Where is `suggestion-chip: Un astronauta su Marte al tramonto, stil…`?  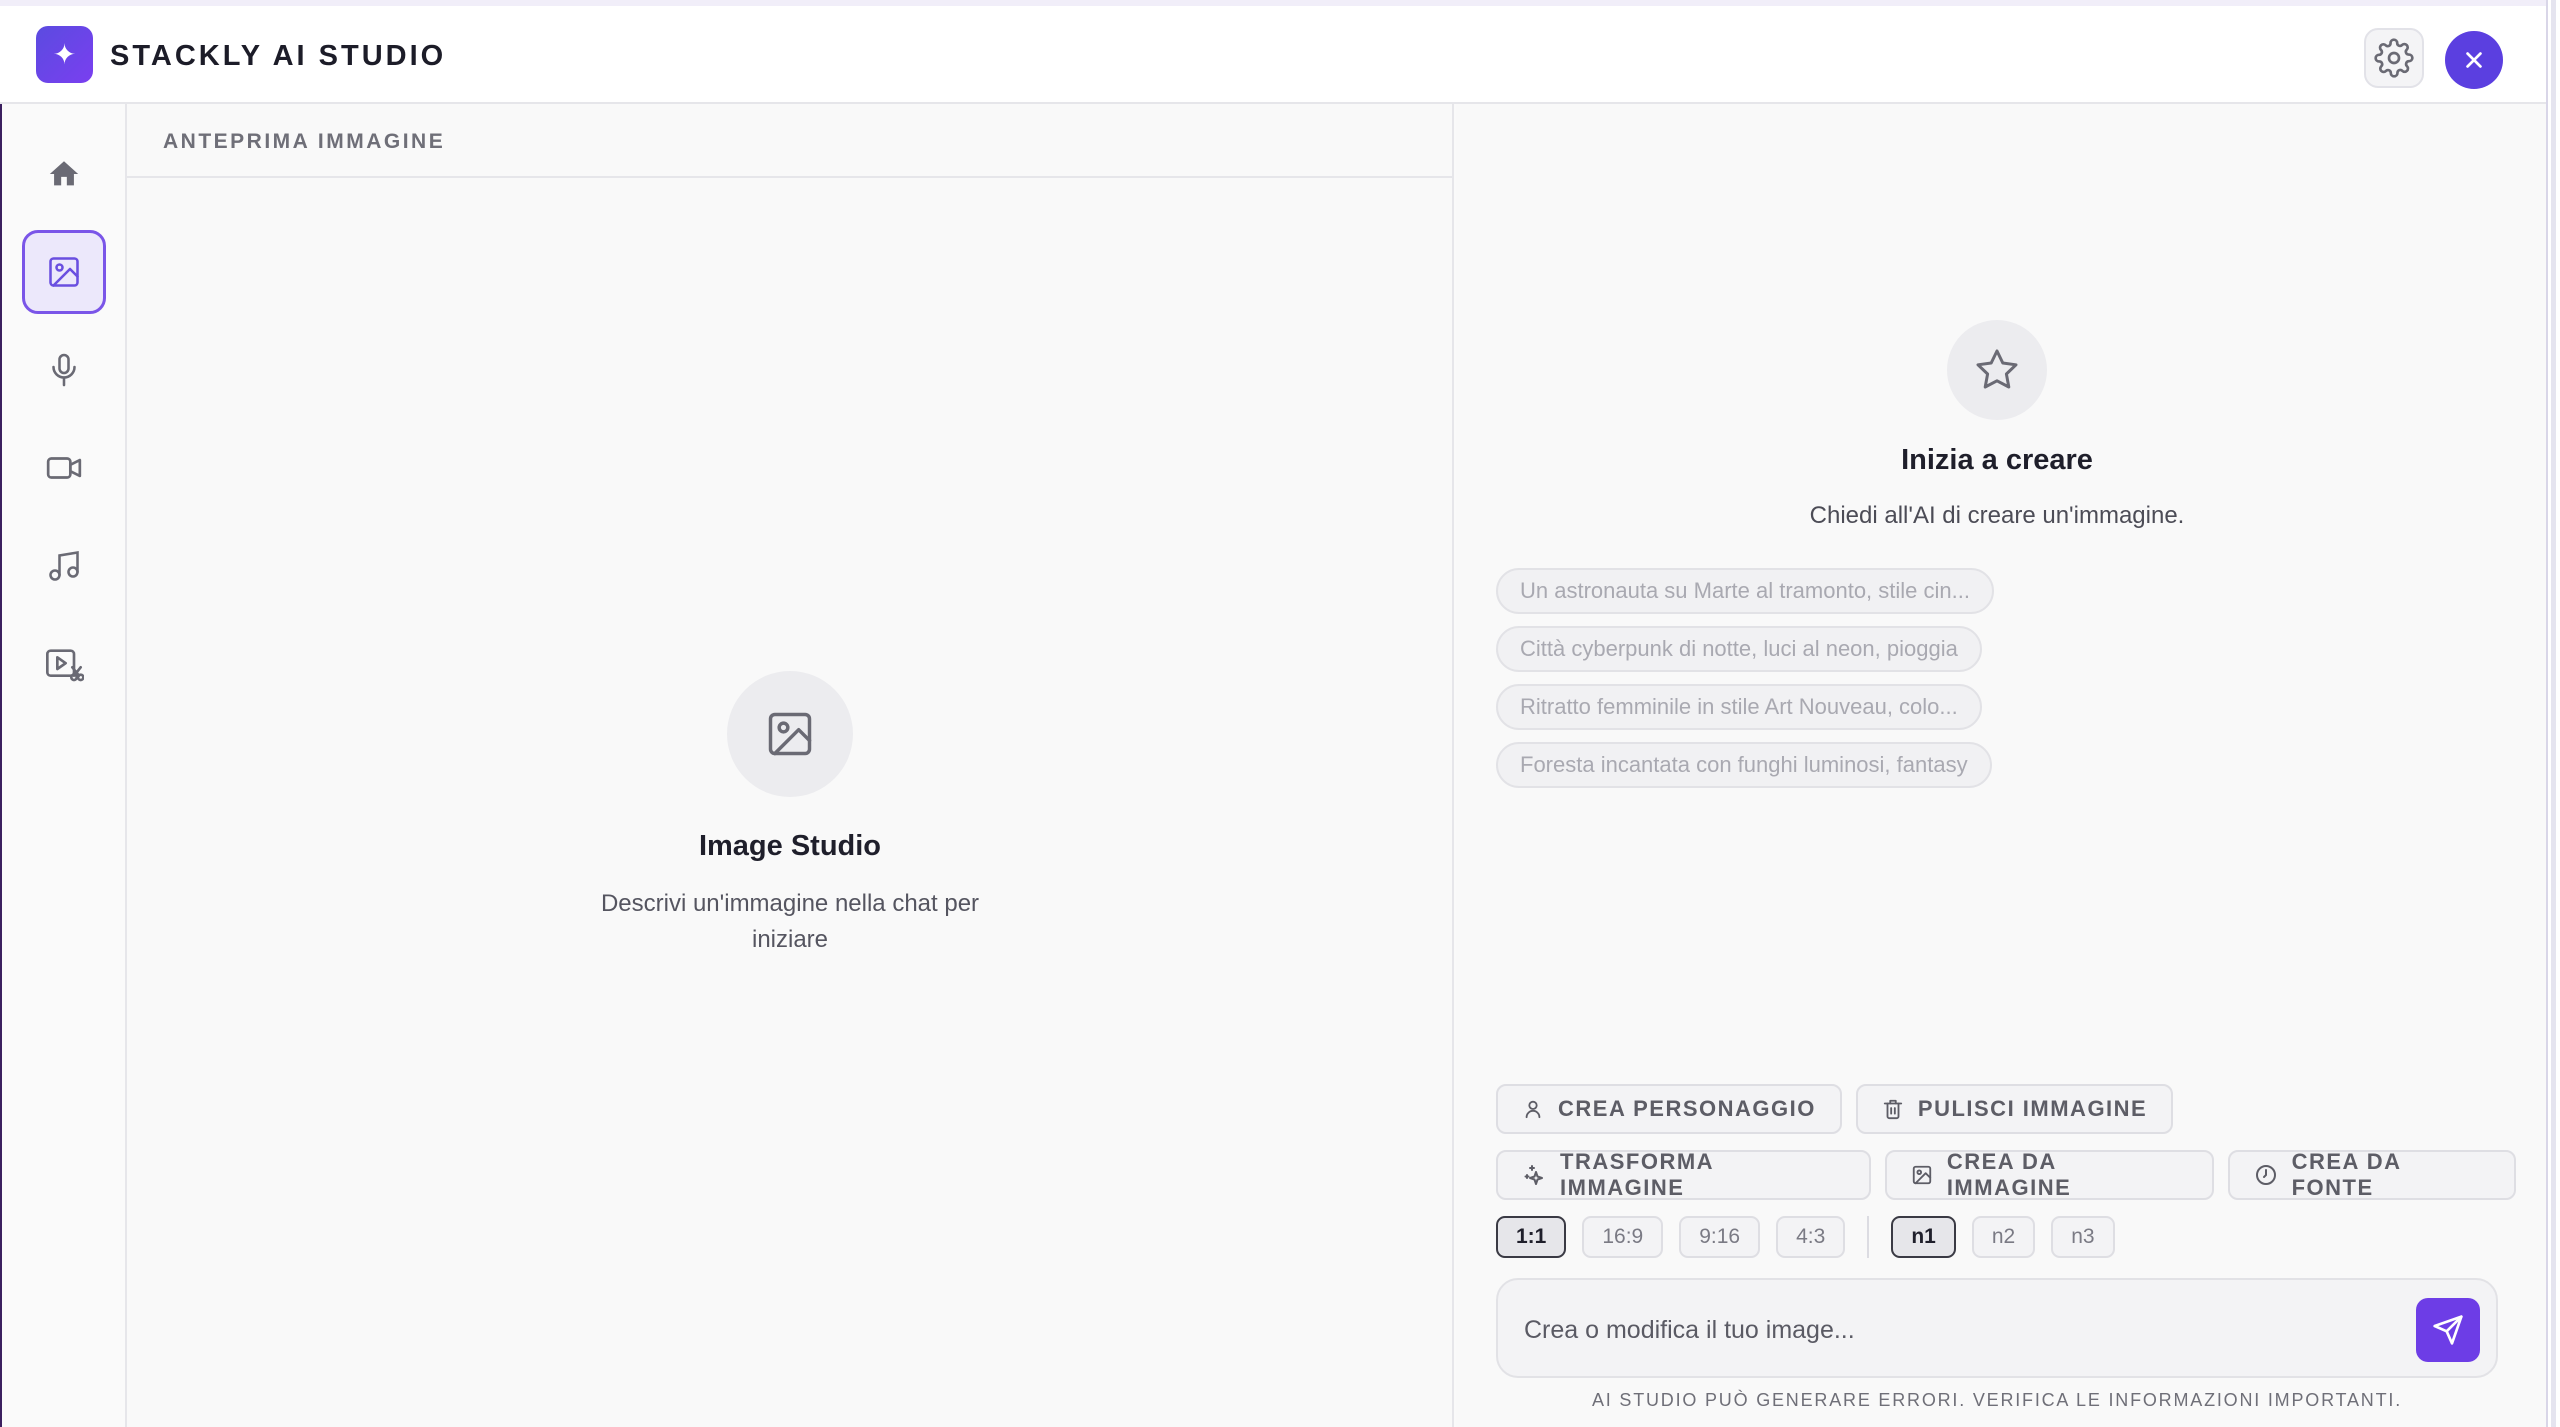 suggestion-chip: Un astronauta su Marte al tramonto, stil… is located at coordinates (1745, 591).